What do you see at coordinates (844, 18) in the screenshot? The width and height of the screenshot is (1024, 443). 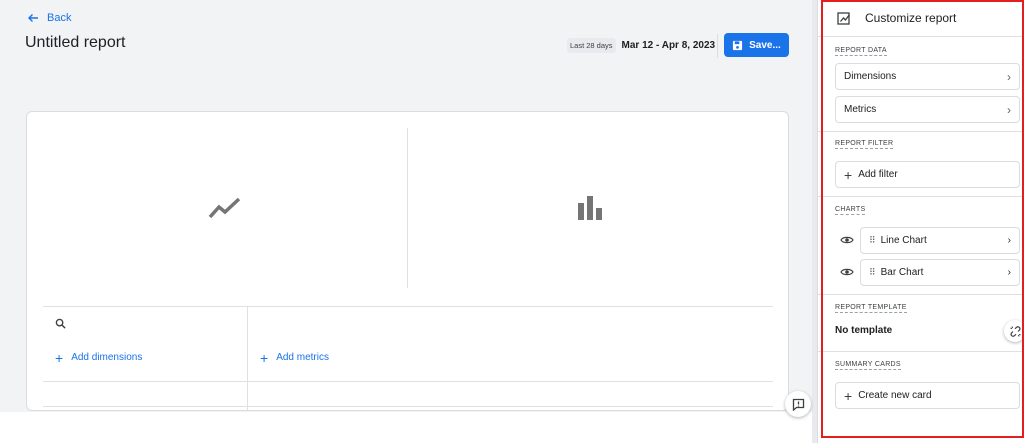 I see `customize-icon` at bounding box center [844, 18].